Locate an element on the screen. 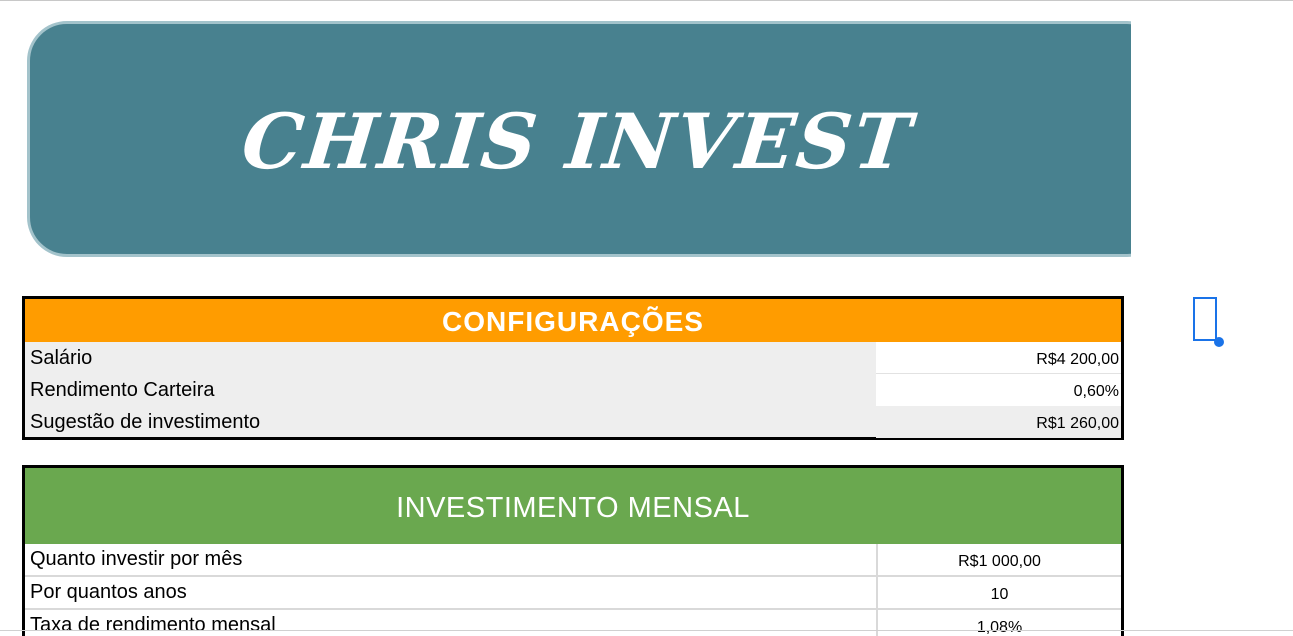 The width and height of the screenshot is (1293, 636). configuracoes-header: CONFIGURAÇÕES is located at coordinates (573, 320).